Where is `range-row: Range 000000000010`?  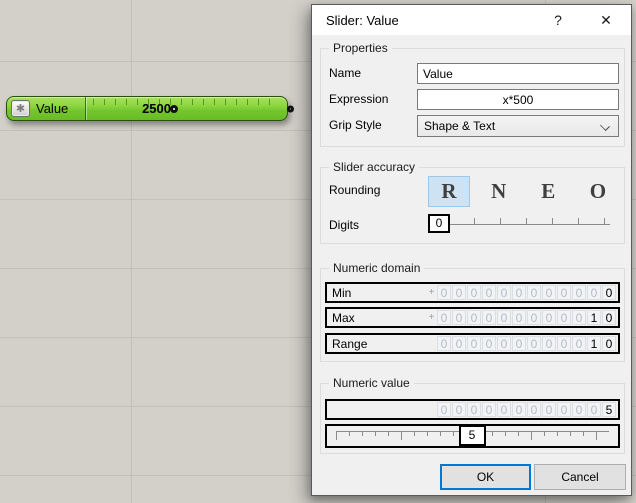 range-row: Range 000000000010 is located at coordinates (472, 343).